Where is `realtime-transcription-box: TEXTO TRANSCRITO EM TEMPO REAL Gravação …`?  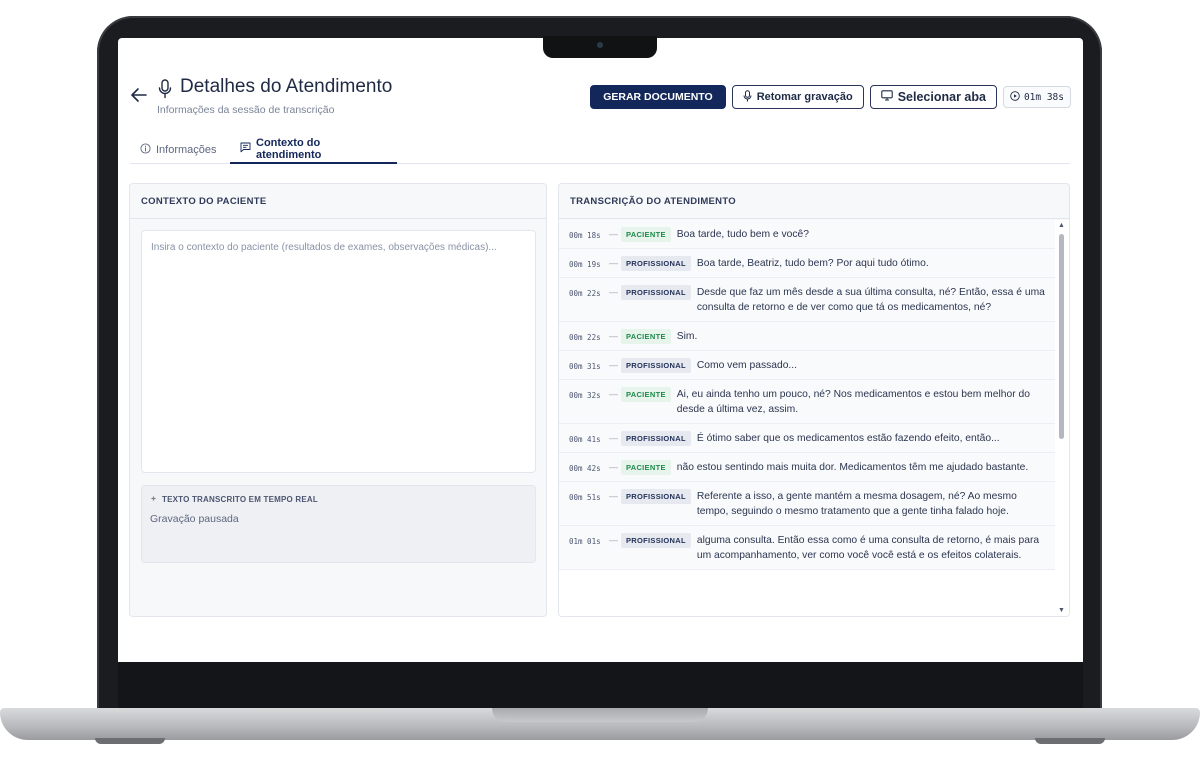 realtime-transcription-box: TEXTO TRANSCRITO EM TEMPO REAL Gravação … is located at coordinates (338, 524).